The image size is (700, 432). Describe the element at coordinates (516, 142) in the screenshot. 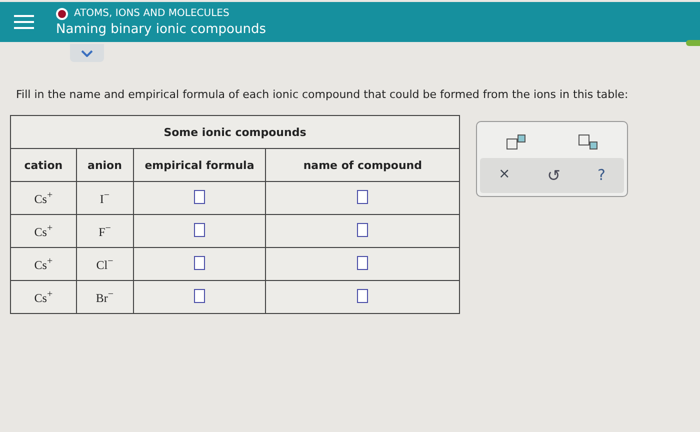

I see `superscript-icon` at that location.